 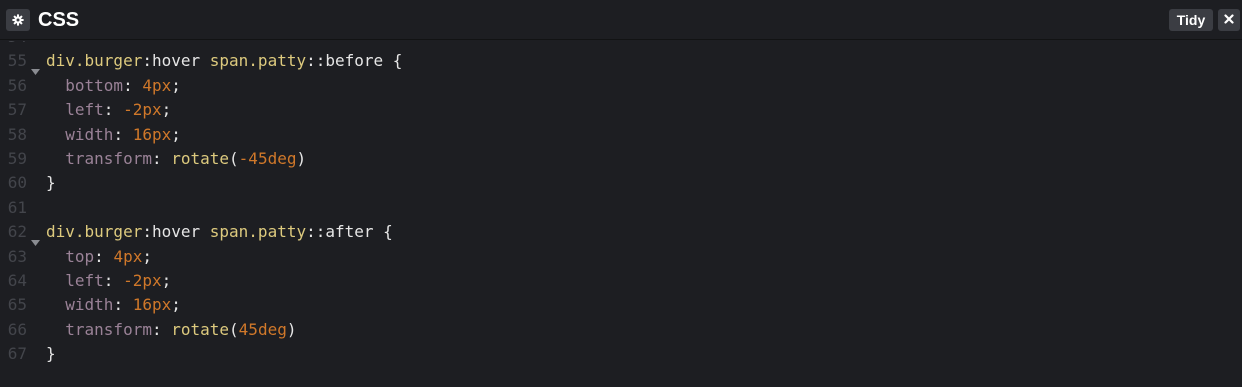 I want to click on code-line: 60}, so click(x=621, y=183).